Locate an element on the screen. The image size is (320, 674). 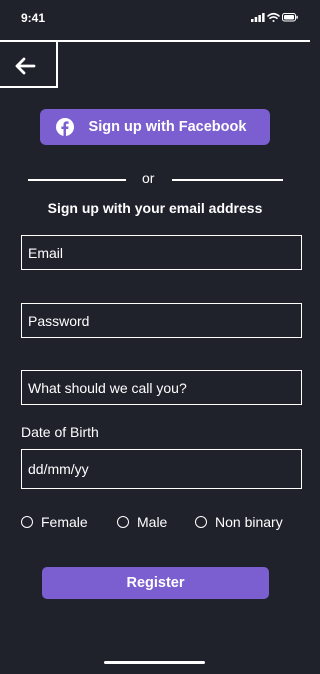
password-field is located at coordinates (161, 320).